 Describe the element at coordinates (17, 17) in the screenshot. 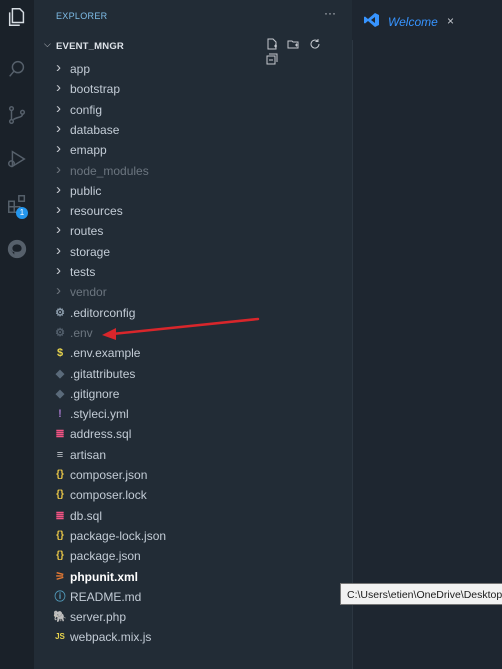

I see `explorer-icon` at that location.